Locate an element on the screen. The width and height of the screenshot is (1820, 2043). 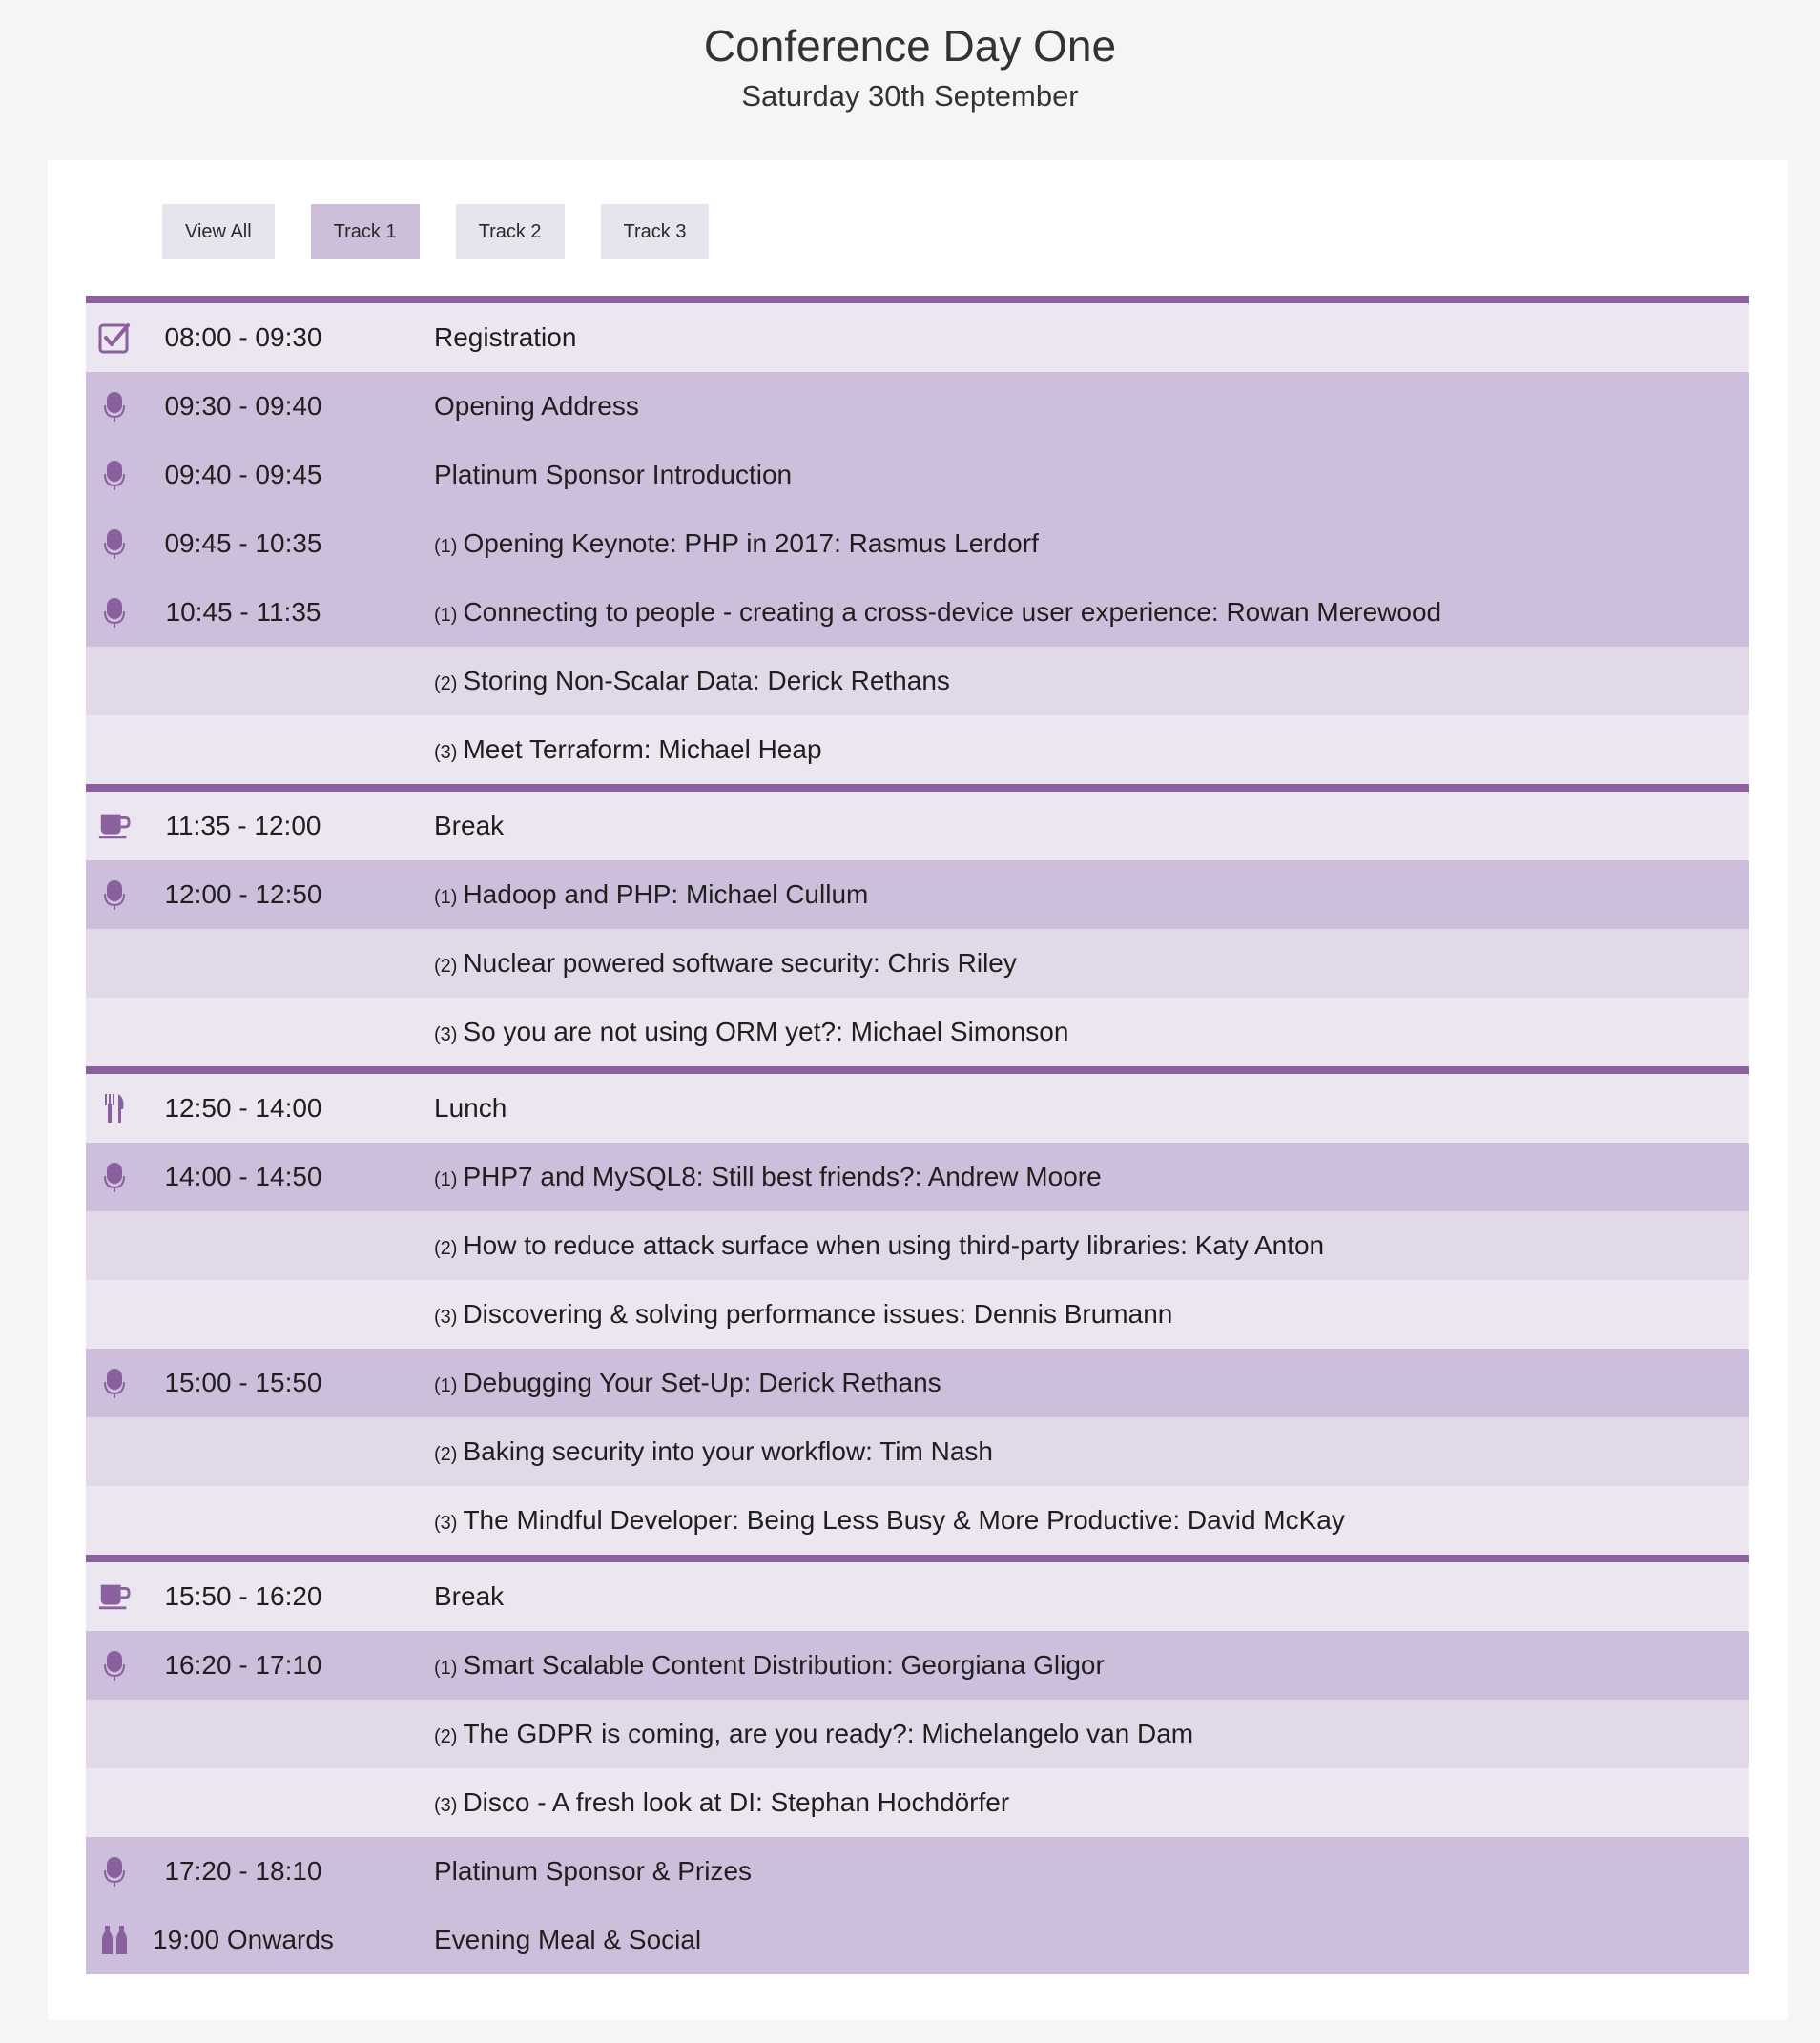
session-time: 09:45 - 10:35 is located at coordinates (243, 543).